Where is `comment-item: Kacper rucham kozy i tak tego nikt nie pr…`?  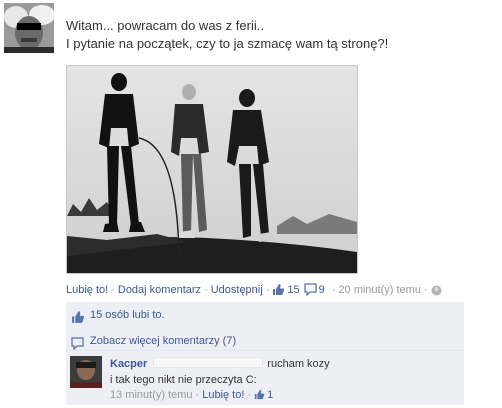
comment-item: Kacper rucham kozy i tak tego nikt nie pr… is located at coordinates (265, 377).